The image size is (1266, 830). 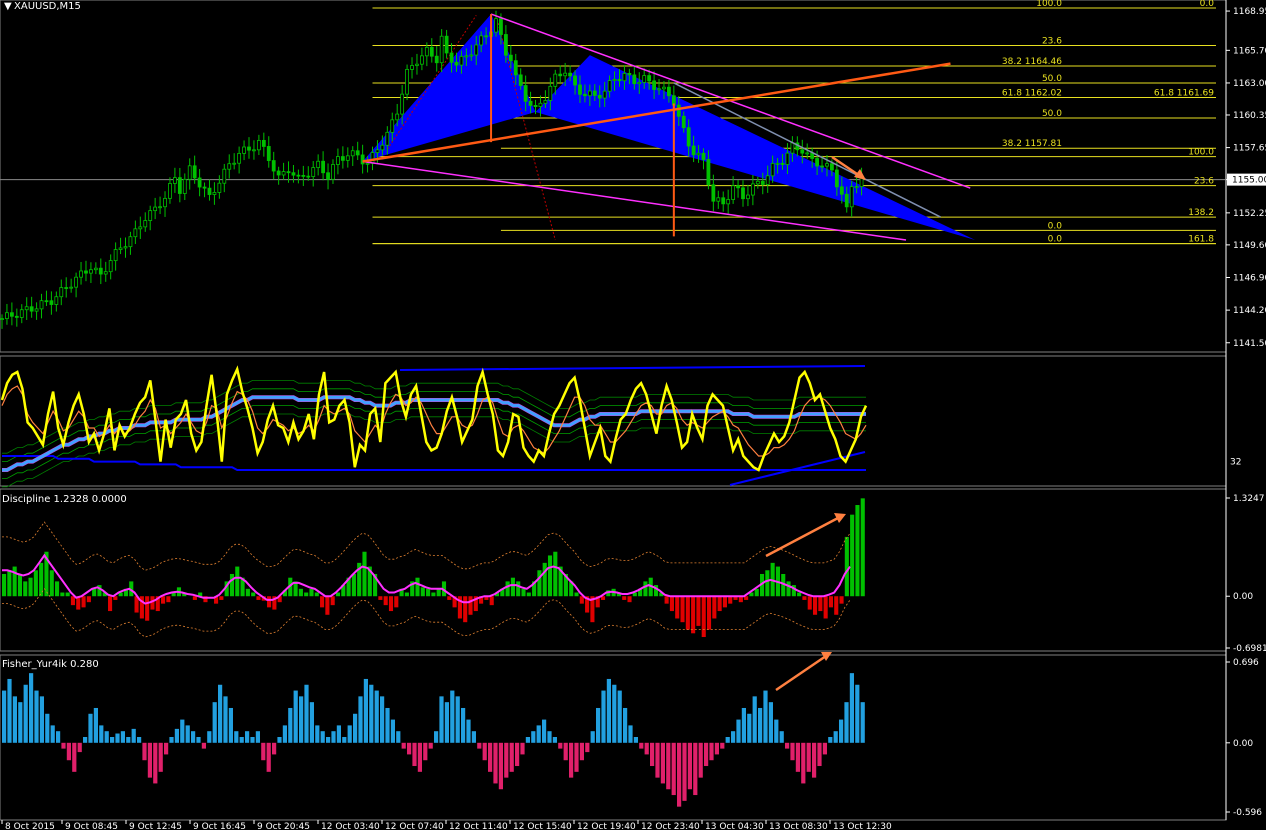 What do you see at coordinates (1052, 79) in the screenshot?
I see `fib-level-label: 50.0` at bounding box center [1052, 79].